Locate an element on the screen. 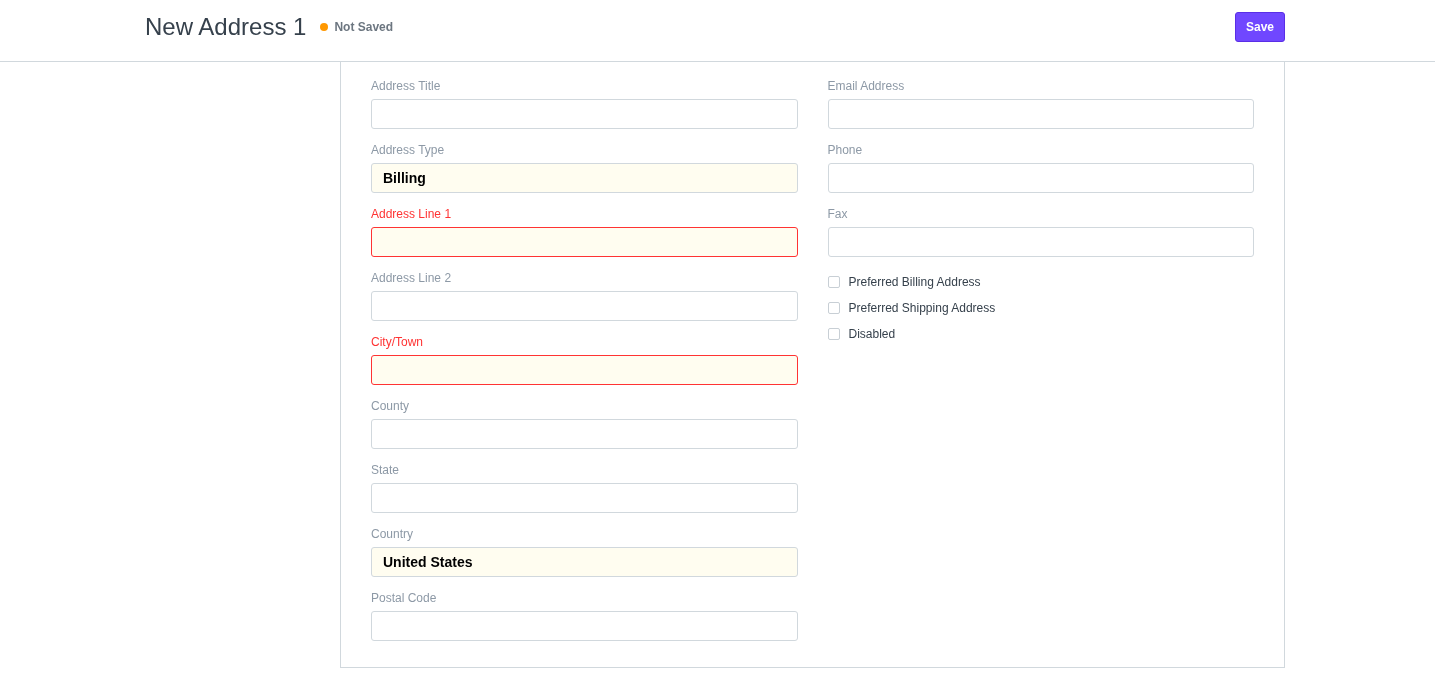  input-field: United States is located at coordinates (584, 562).